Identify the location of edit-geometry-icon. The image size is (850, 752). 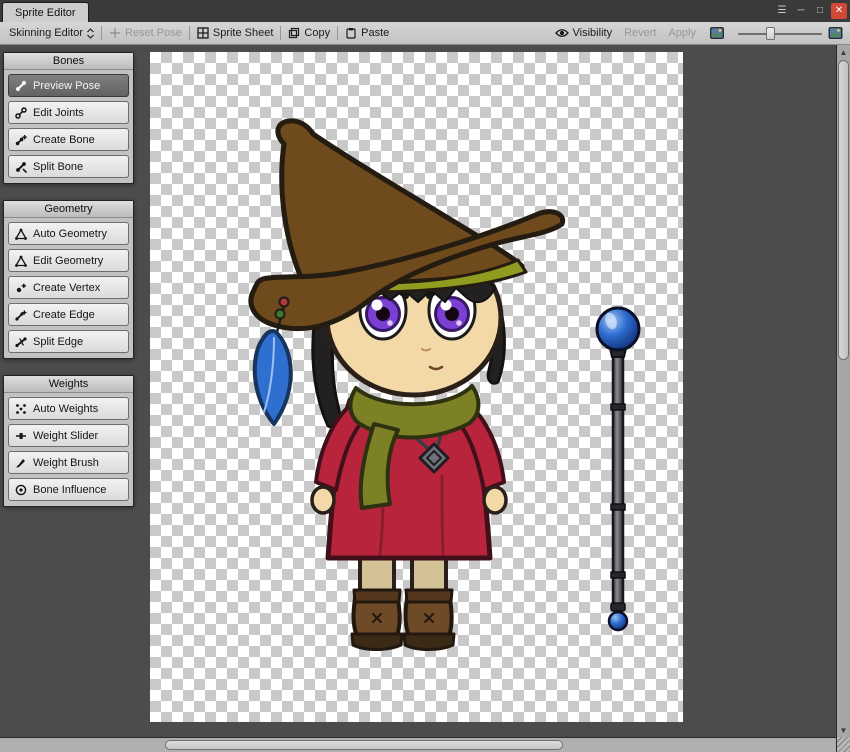
(21, 261).